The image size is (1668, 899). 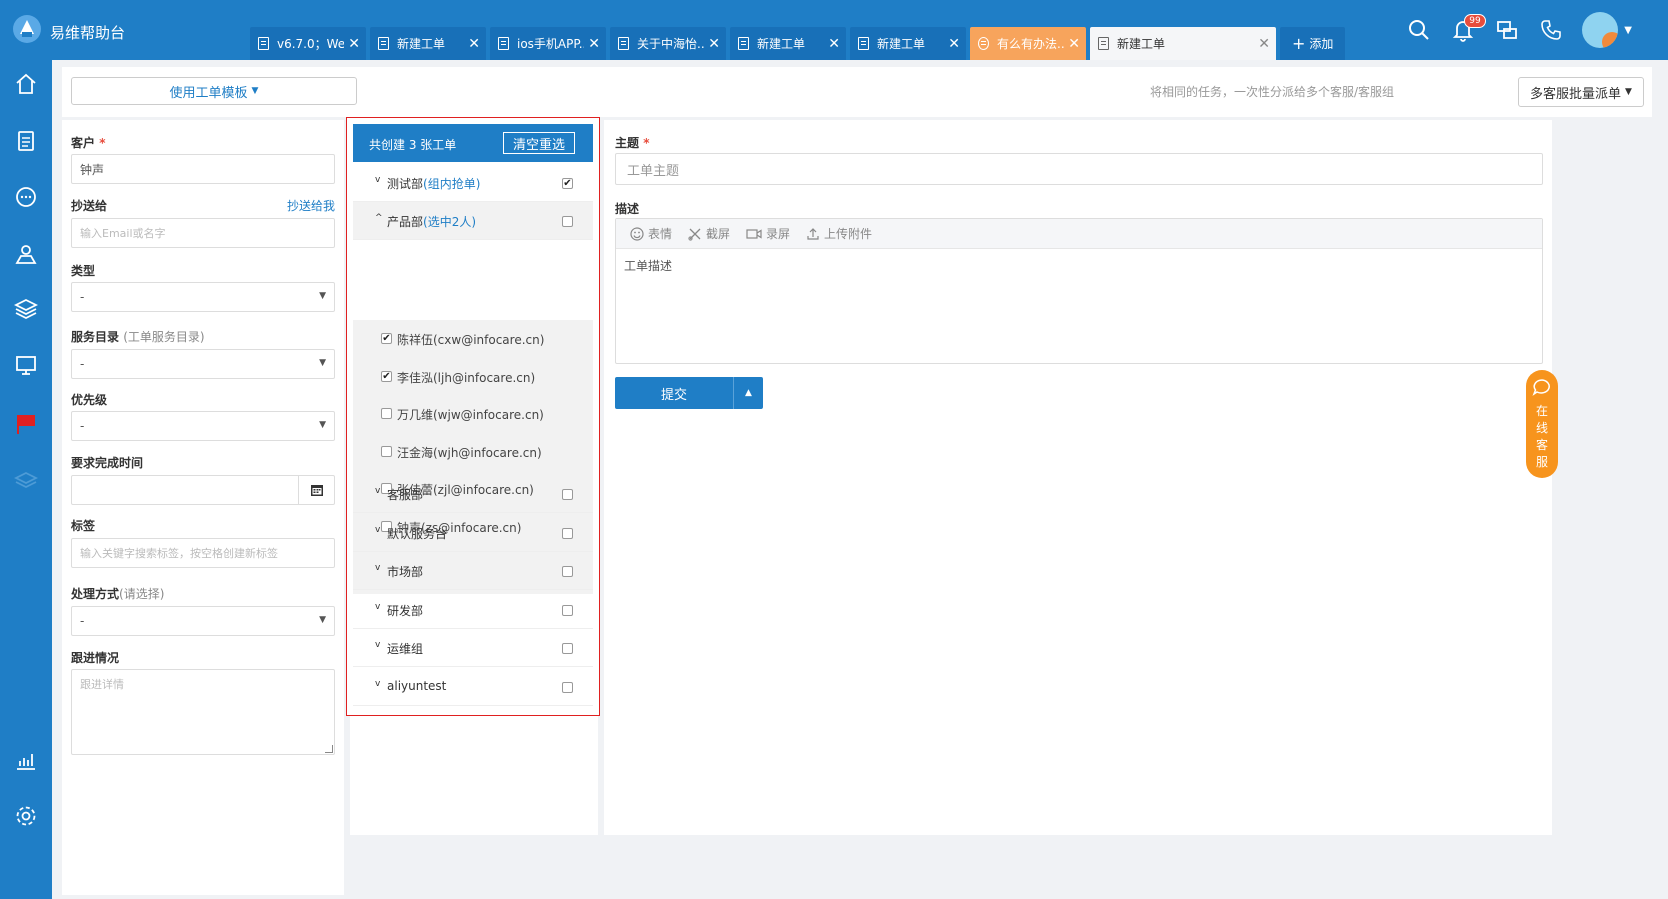 What do you see at coordinates (214, 91) in the screenshot?
I see `use-template-button: 使用工单模板 ▼` at bounding box center [214, 91].